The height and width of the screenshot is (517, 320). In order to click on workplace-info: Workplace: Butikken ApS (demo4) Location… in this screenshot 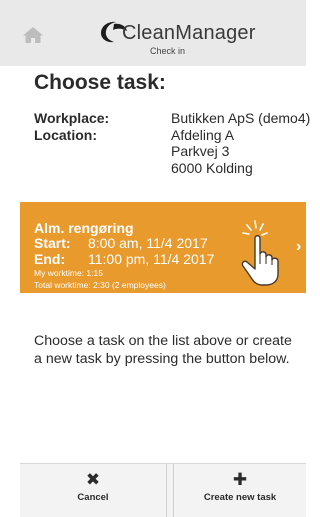, I will do `click(172, 143)`.